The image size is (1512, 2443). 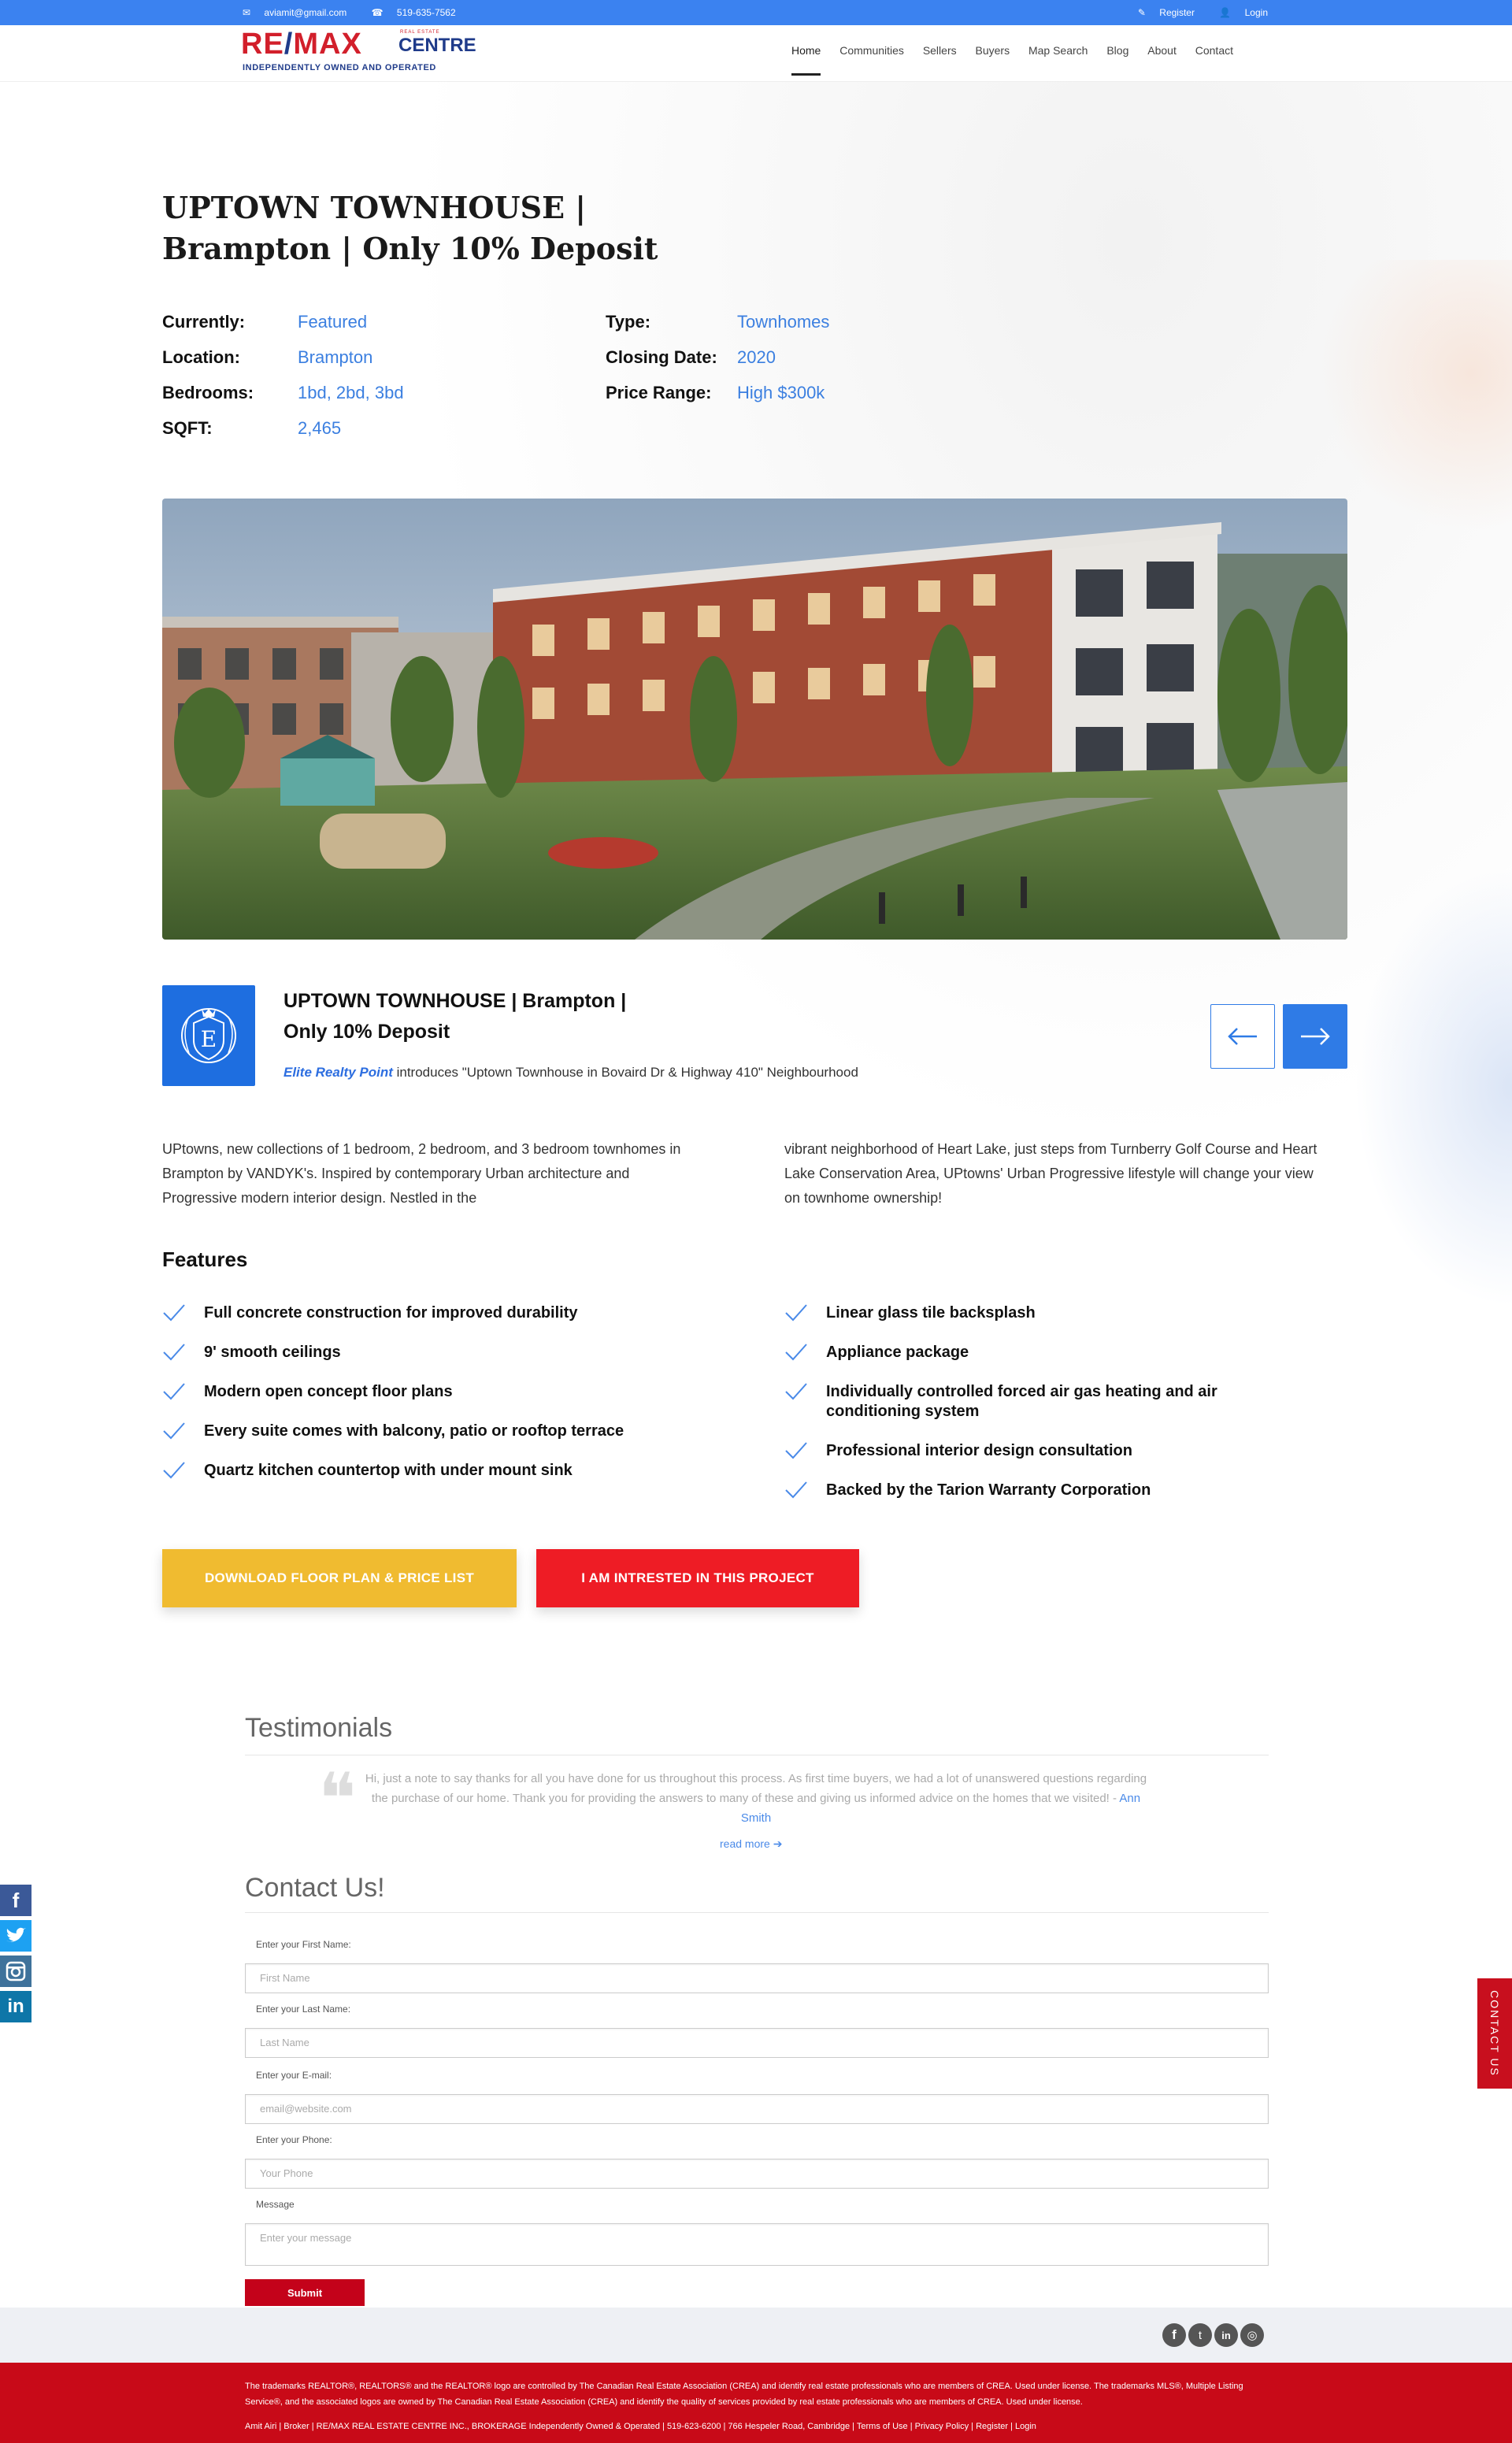 I want to click on builder-link: Elite Realty Point, so click(x=338, y=1072).